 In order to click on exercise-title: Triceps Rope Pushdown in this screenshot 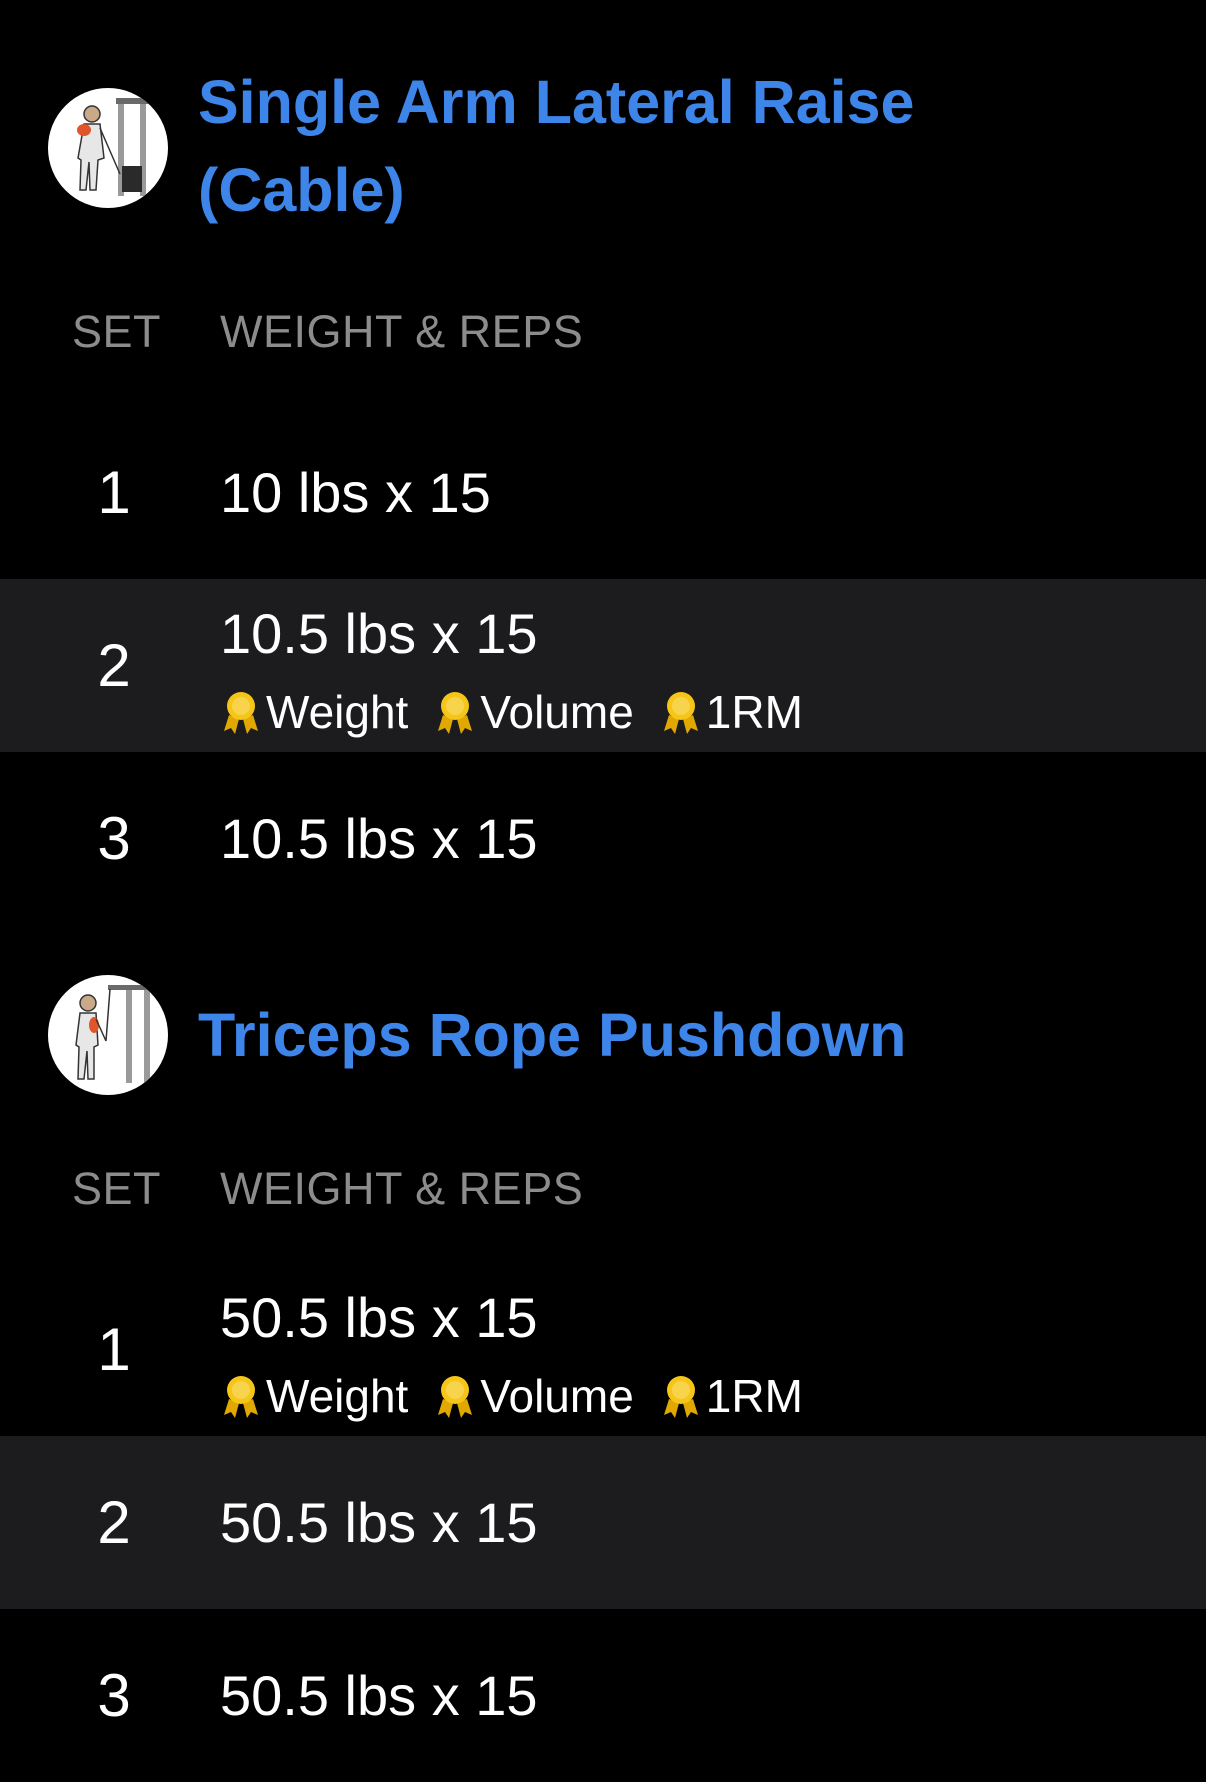, I will do `click(598, 1035)`.